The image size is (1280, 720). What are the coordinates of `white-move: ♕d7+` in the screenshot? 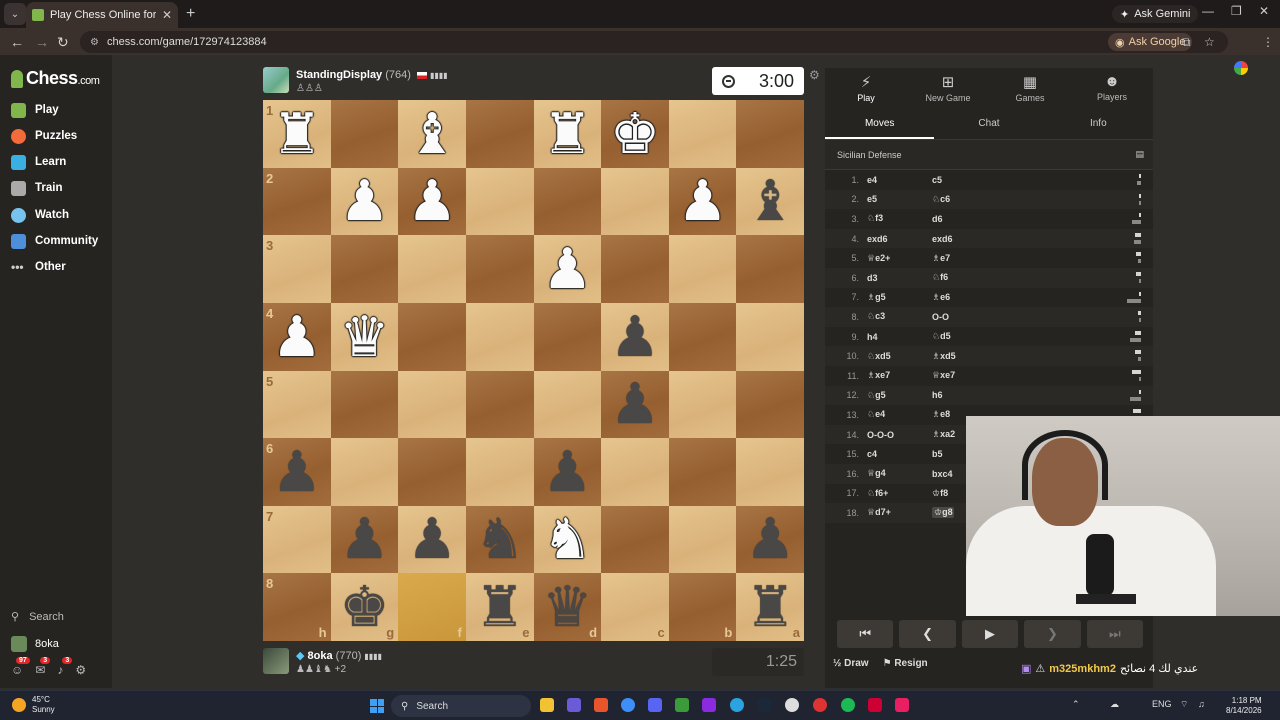 It's located at (899, 512).